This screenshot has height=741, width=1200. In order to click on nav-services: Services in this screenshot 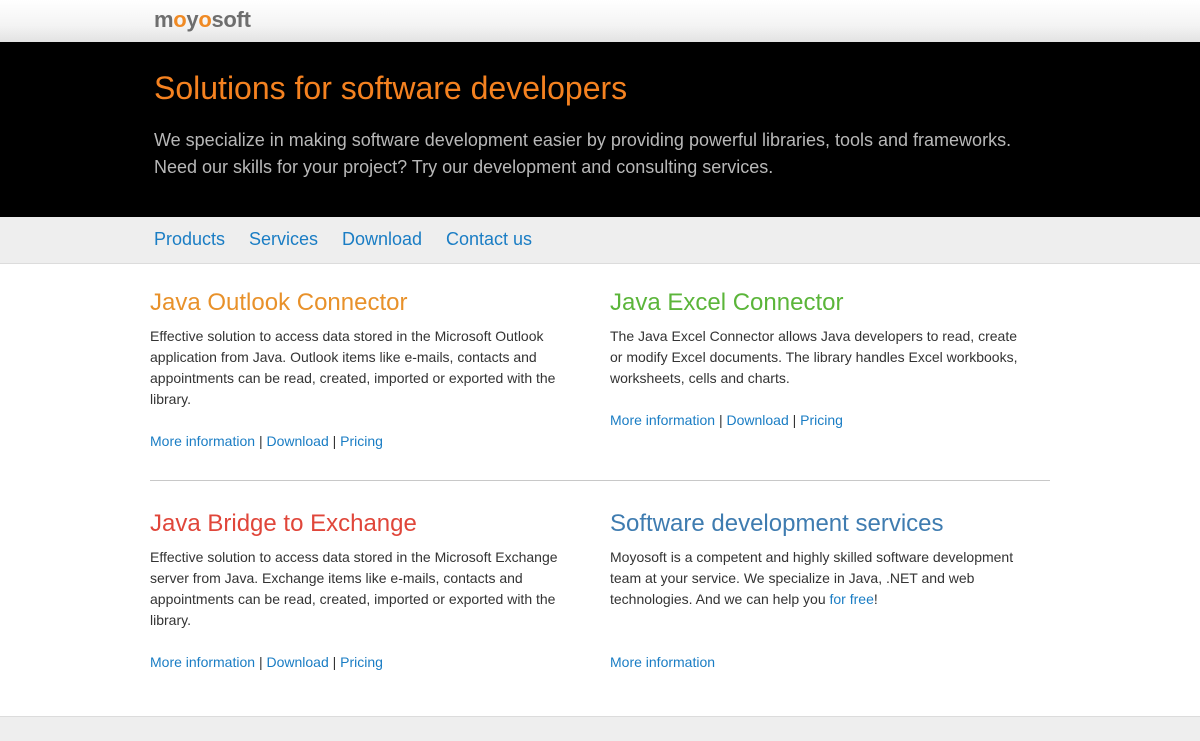, I will do `click(283, 239)`.